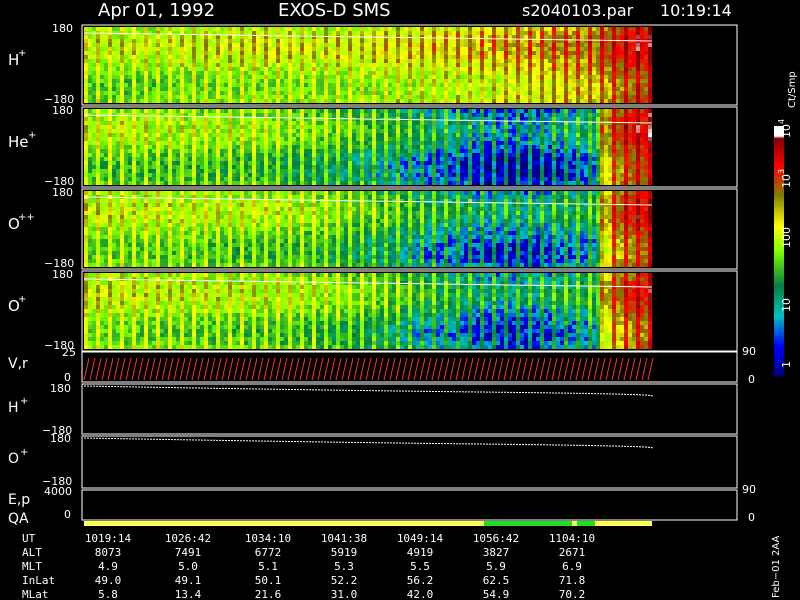 The width and height of the screenshot is (800, 600). Describe the element at coordinates (373, 64) in the screenshot. I see `h-plus-panel: H+180−180` at that location.